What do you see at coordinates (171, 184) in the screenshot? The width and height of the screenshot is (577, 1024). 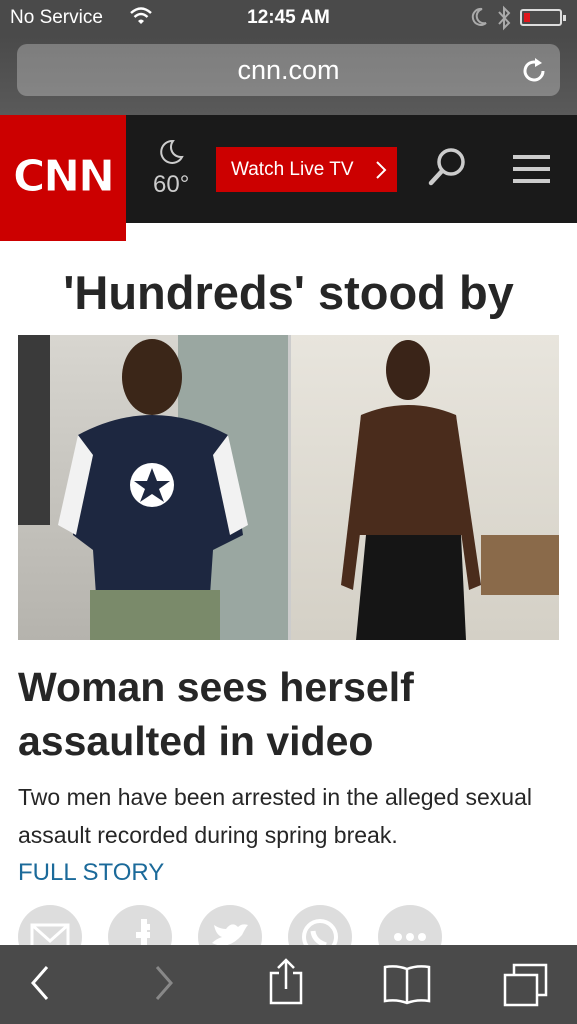 I see `temperature: 60°` at bounding box center [171, 184].